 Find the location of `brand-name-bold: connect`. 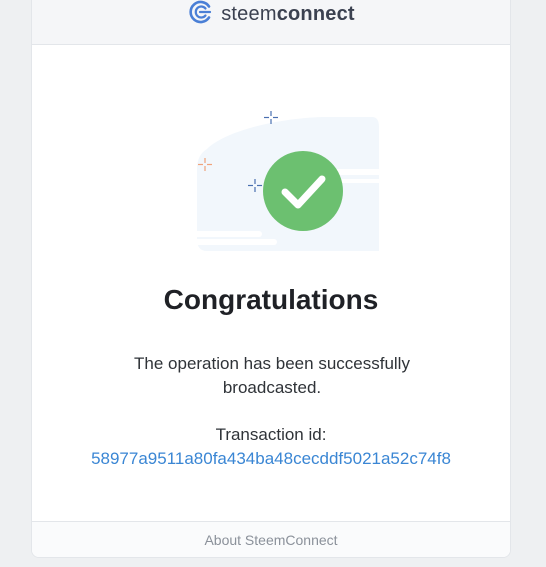

brand-name-bold: connect is located at coordinates (315, 14).